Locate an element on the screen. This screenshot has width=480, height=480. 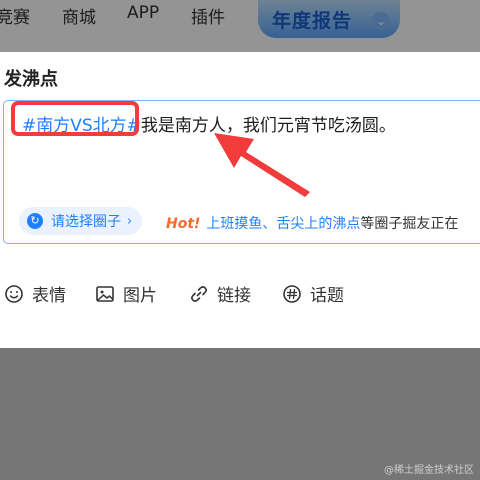
image-icon is located at coordinates (105, 293).